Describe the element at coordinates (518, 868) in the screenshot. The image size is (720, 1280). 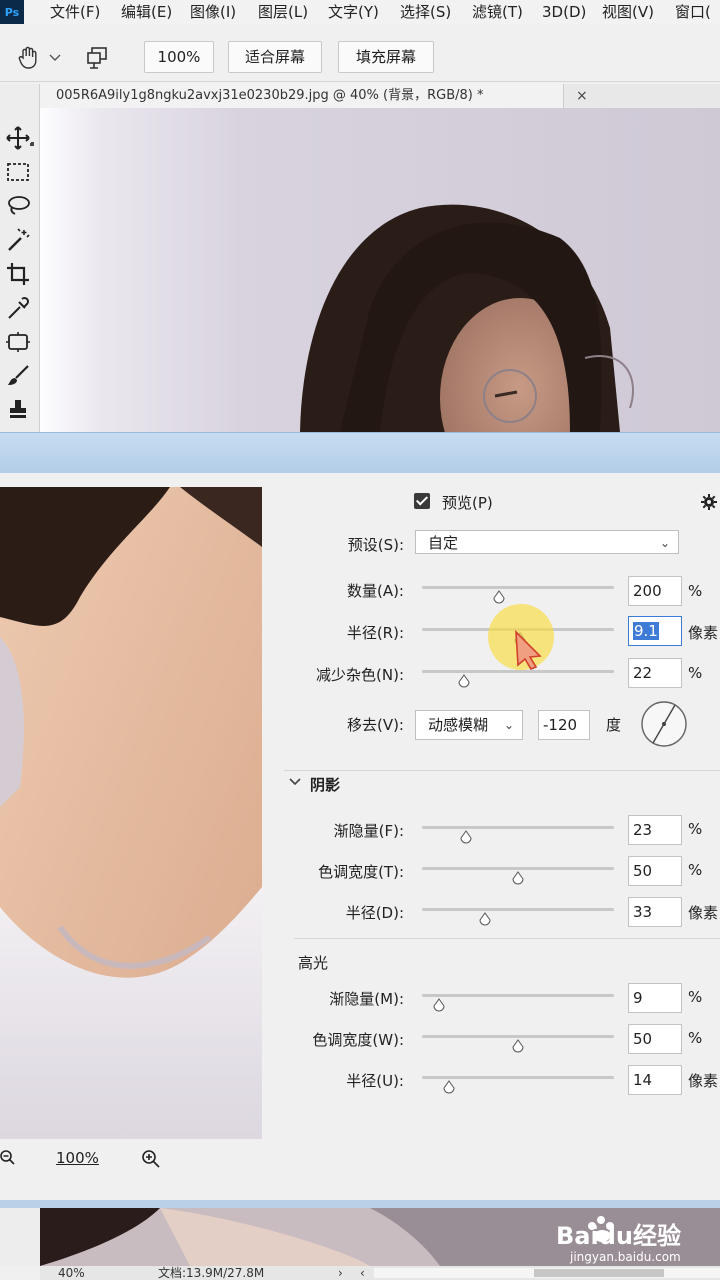
I see `shadows-tonal-width-slider` at that location.